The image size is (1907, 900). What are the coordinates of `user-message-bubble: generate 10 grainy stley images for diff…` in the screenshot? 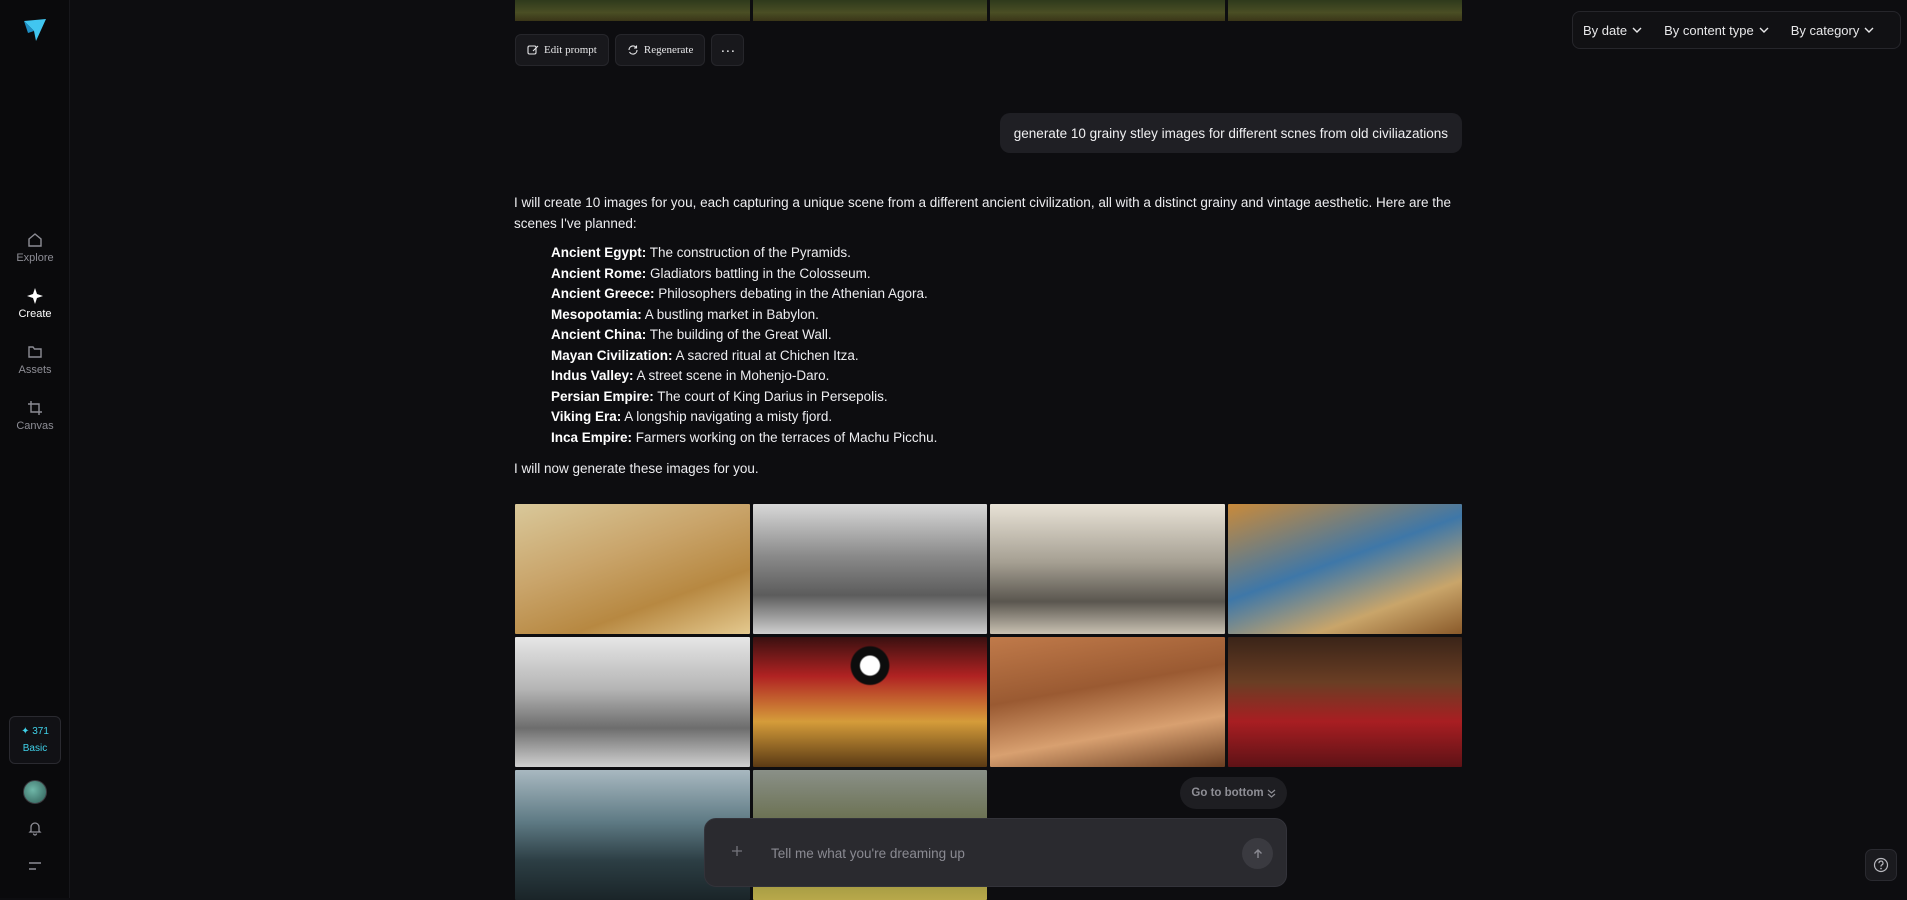 It's located at (1230, 133).